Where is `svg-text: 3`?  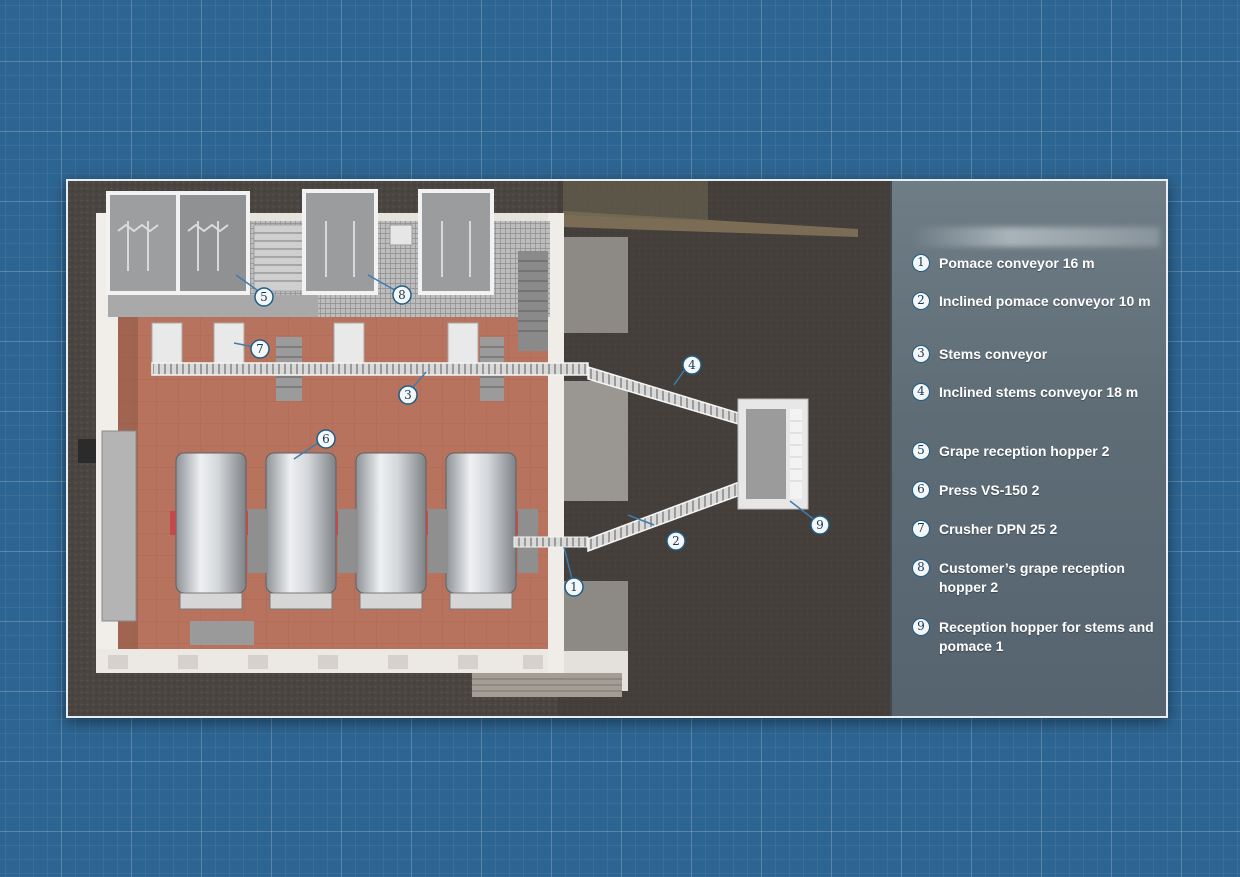
svg-text: 3 is located at coordinates (408, 395).